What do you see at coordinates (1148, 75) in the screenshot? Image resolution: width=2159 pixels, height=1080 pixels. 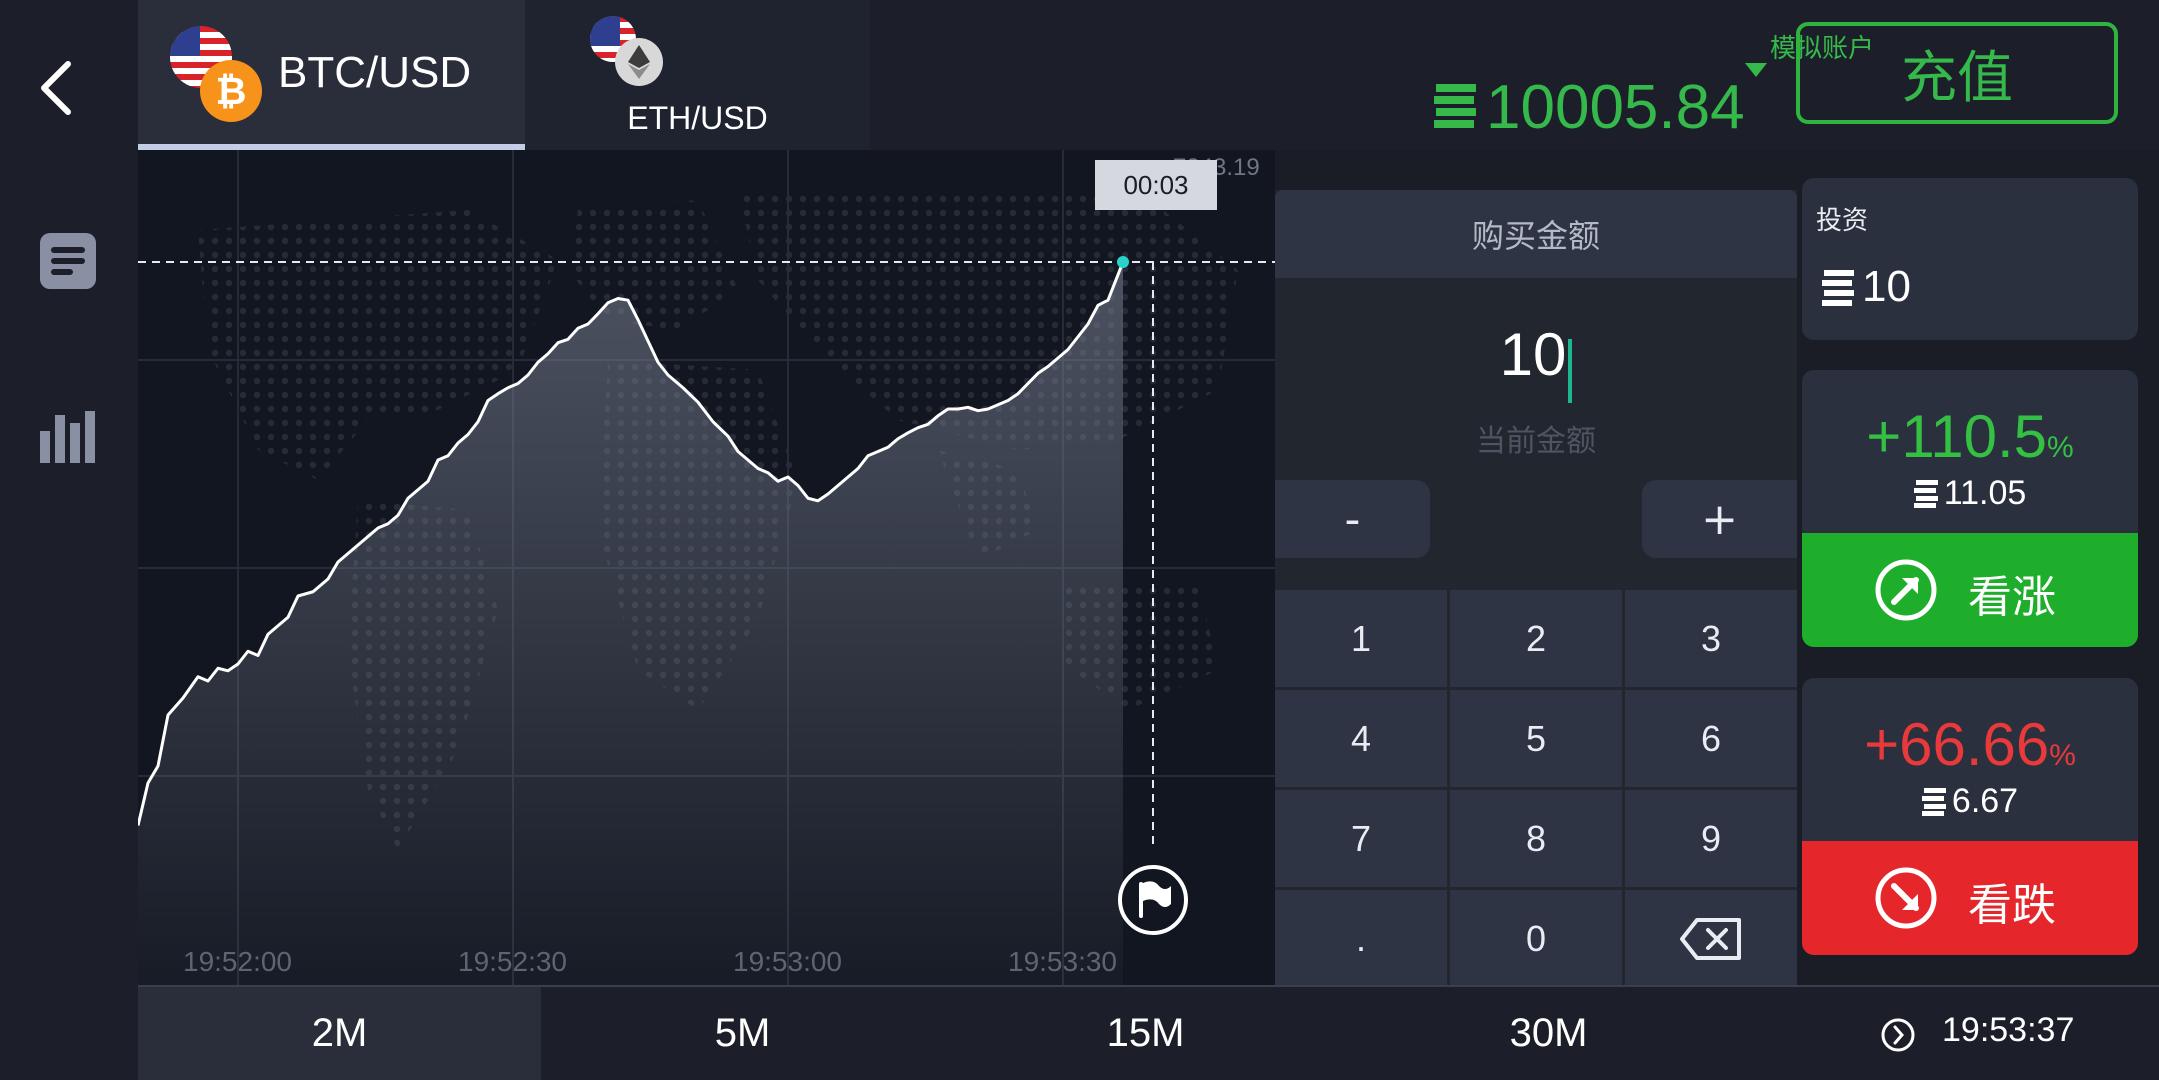 I see `top-bar: ₿ BTC/USD ETH/USD 模拟账户 10005.84 充值` at bounding box center [1148, 75].